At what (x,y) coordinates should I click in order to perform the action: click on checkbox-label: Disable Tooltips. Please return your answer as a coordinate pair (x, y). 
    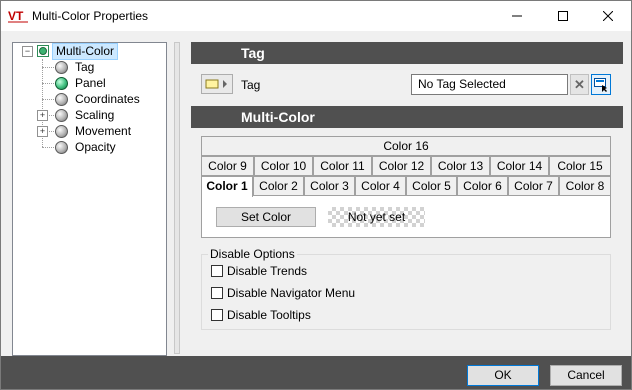
    Looking at the image, I should click on (269, 315).